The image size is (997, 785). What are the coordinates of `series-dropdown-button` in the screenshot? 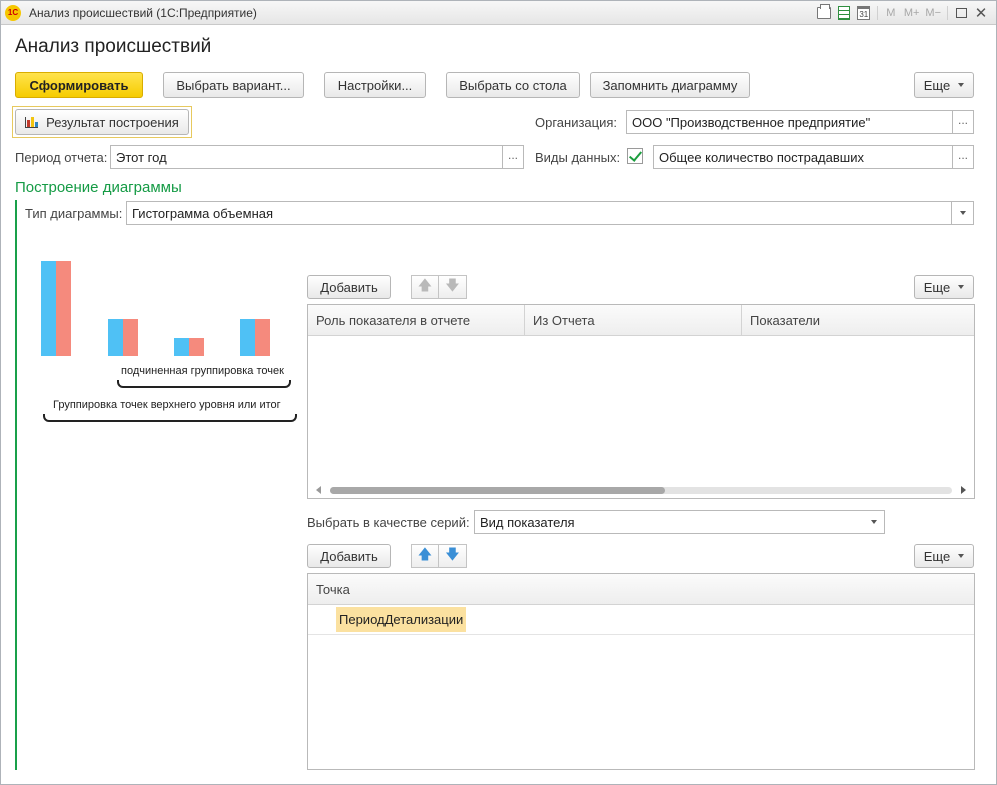 It's located at (874, 522).